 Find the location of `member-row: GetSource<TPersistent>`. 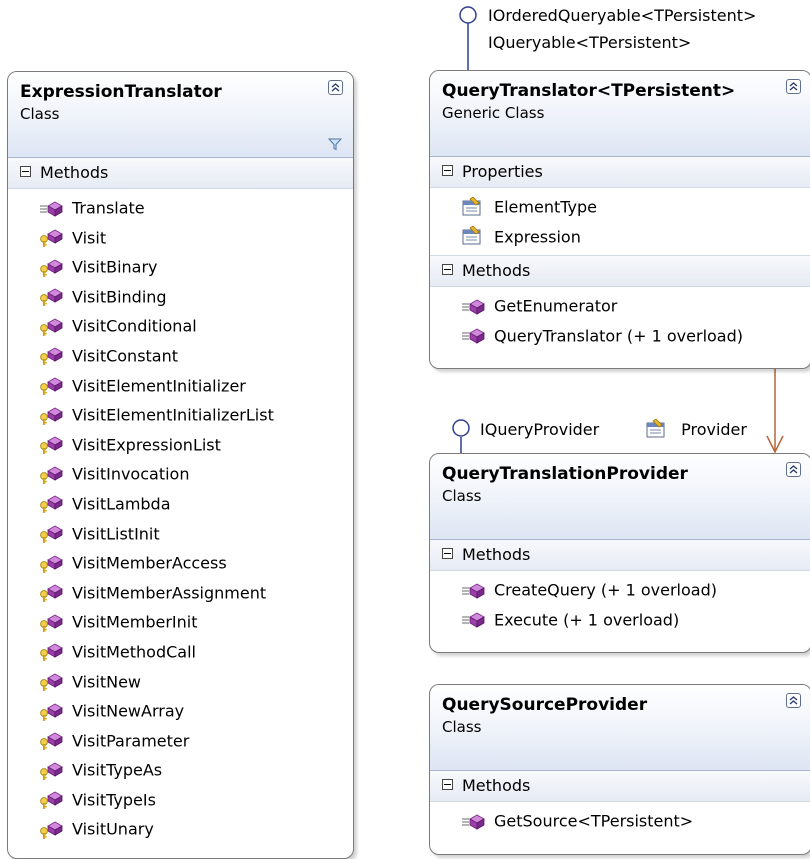

member-row: GetSource<TPersistent> is located at coordinates (620, 821).